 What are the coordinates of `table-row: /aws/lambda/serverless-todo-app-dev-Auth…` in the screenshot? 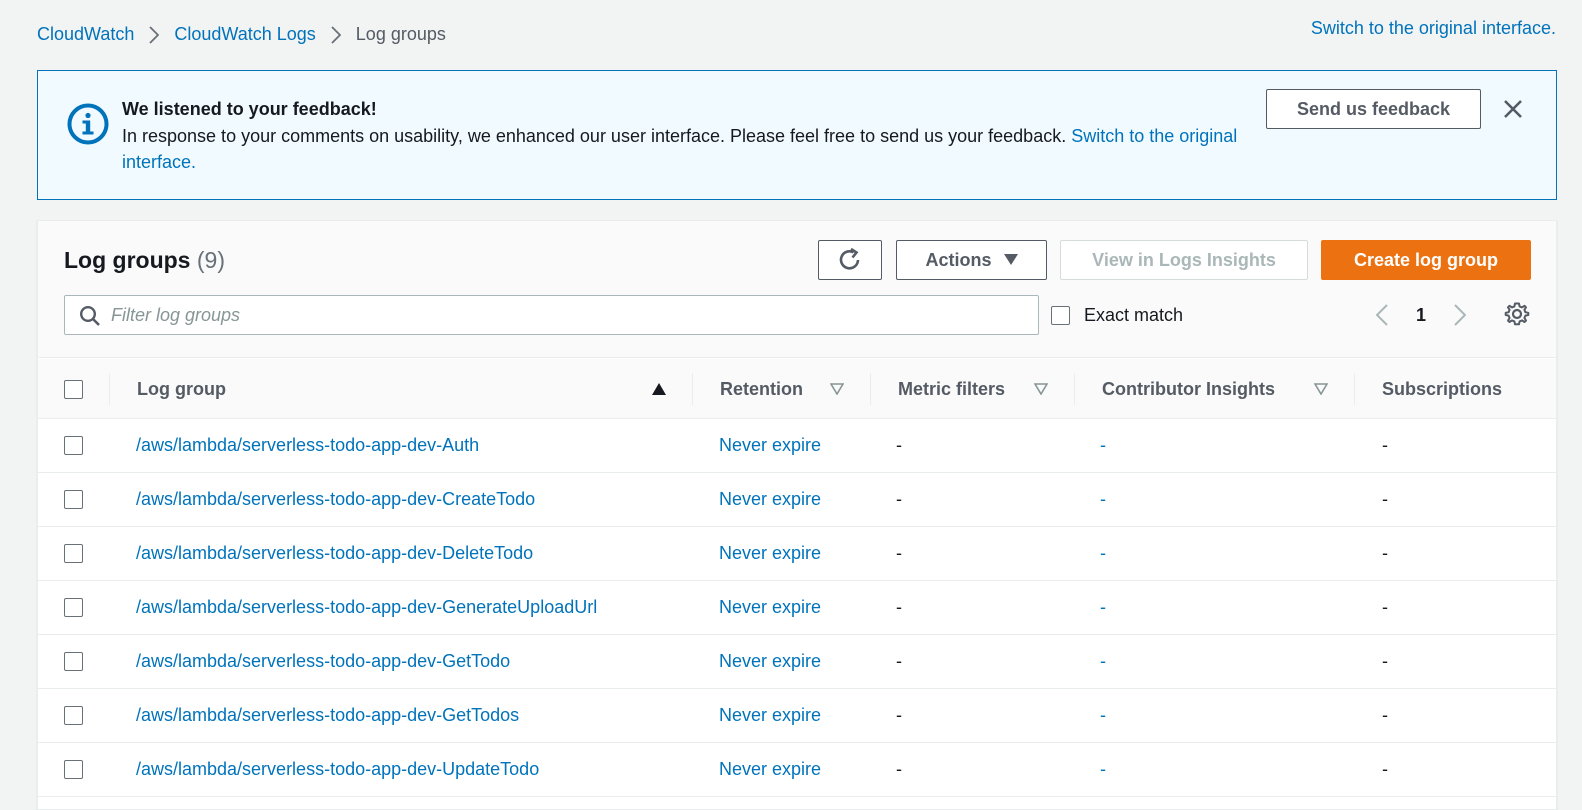 It's located at (797, 446).